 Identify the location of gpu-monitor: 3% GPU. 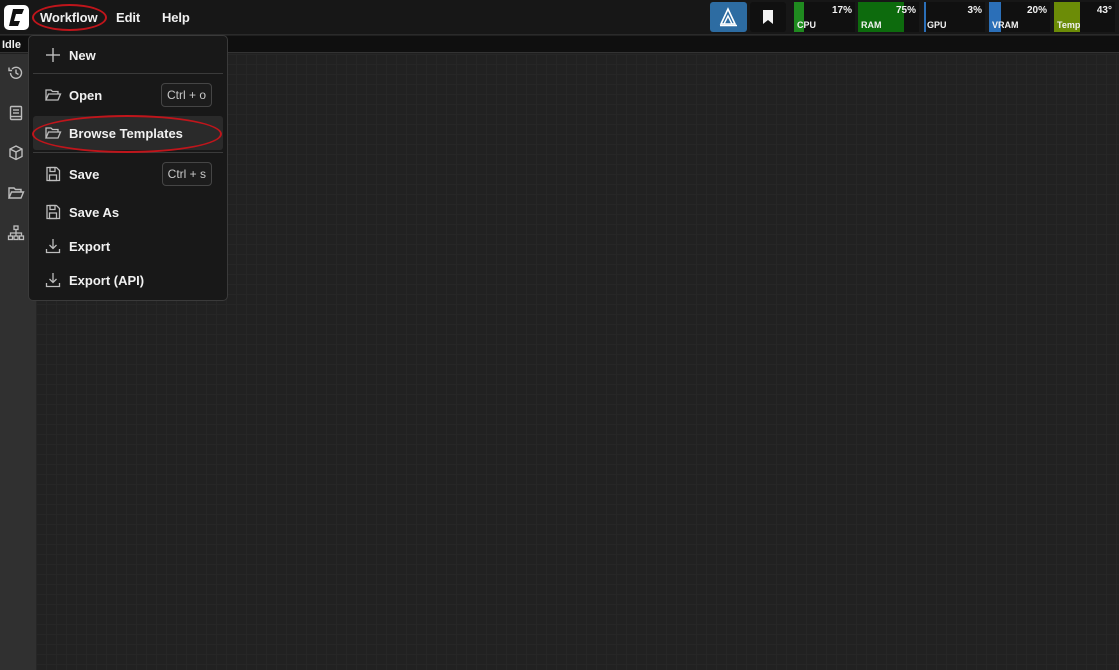
(954, 17).